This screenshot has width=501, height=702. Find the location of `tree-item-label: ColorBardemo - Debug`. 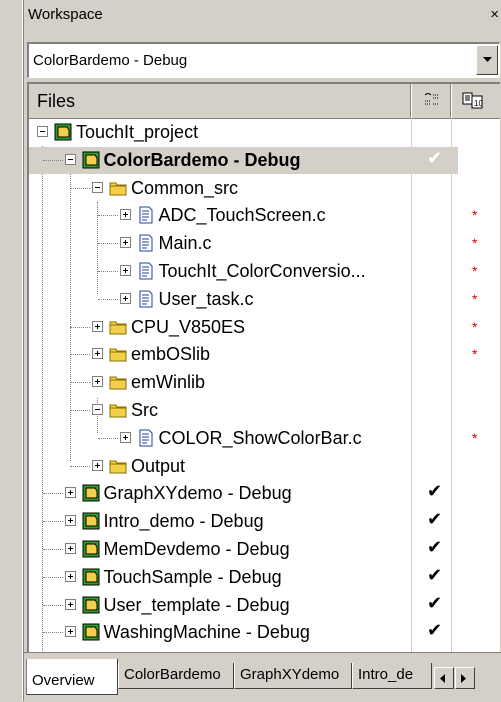

tree-item-label: ColorBardemo - Debug is located at coordinates (202, 159).